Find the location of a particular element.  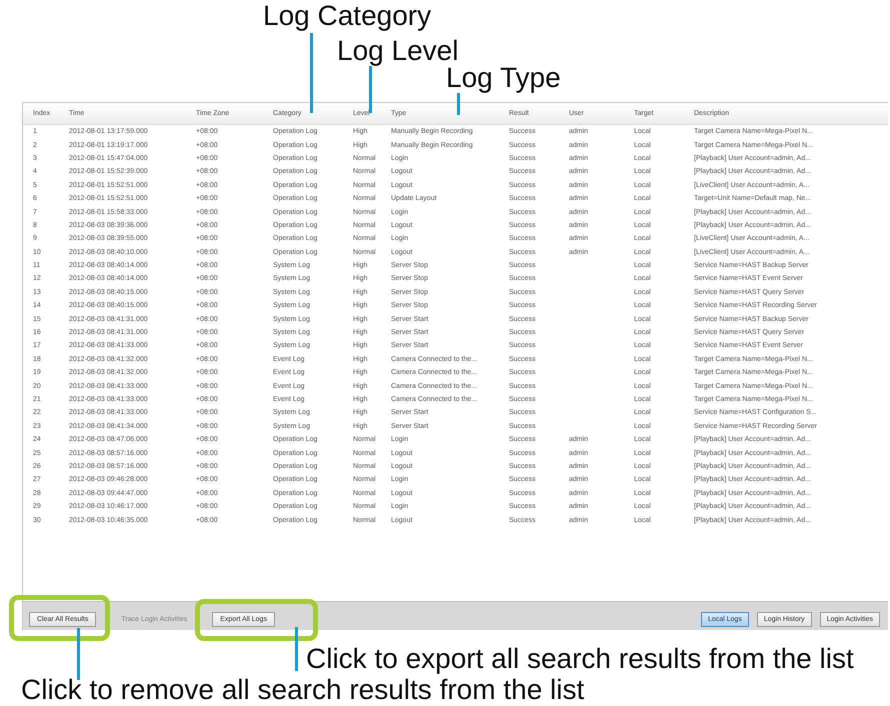

callout-label: Log Category is located at coordinates (347, 16).